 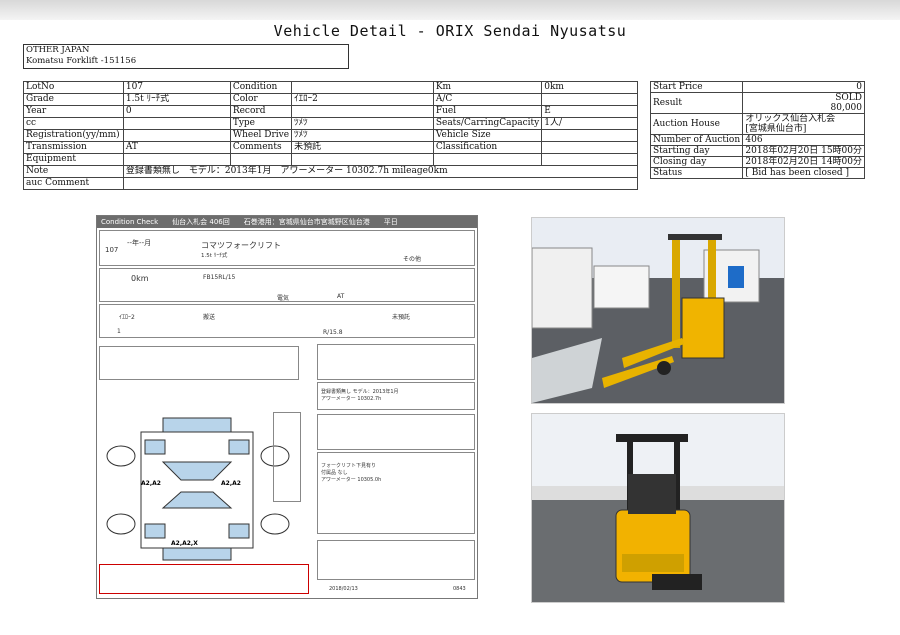 I want to click on auction-value: オリックス仙台入札会 [宮城県仙台市], so click(x=803, y=124).